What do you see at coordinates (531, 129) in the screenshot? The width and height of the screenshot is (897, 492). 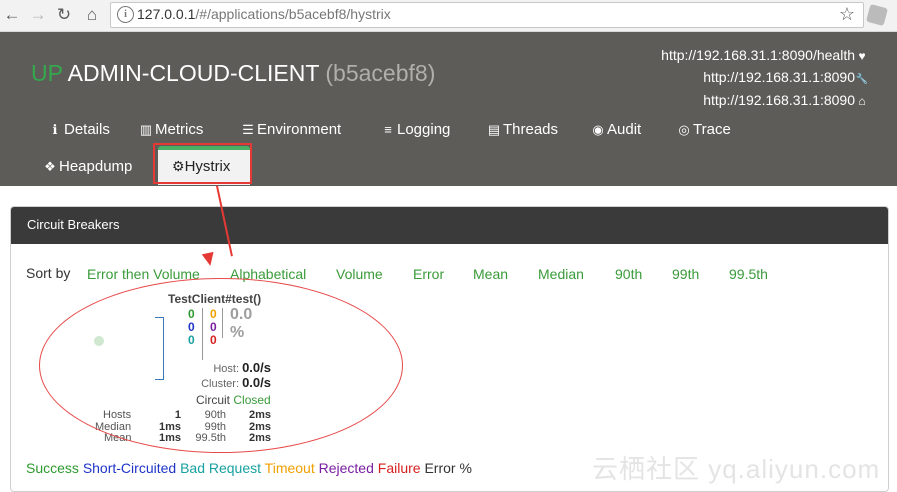 I see `tab-label: Threads` at bounding box center [531, 129].